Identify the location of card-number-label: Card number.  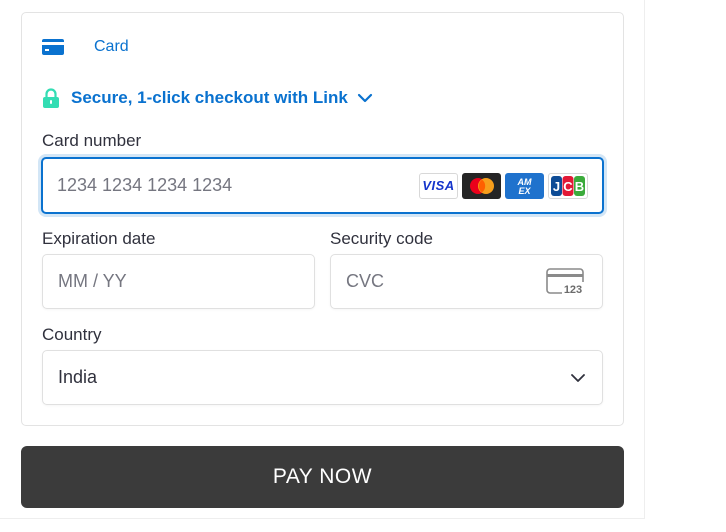
(92, 140).